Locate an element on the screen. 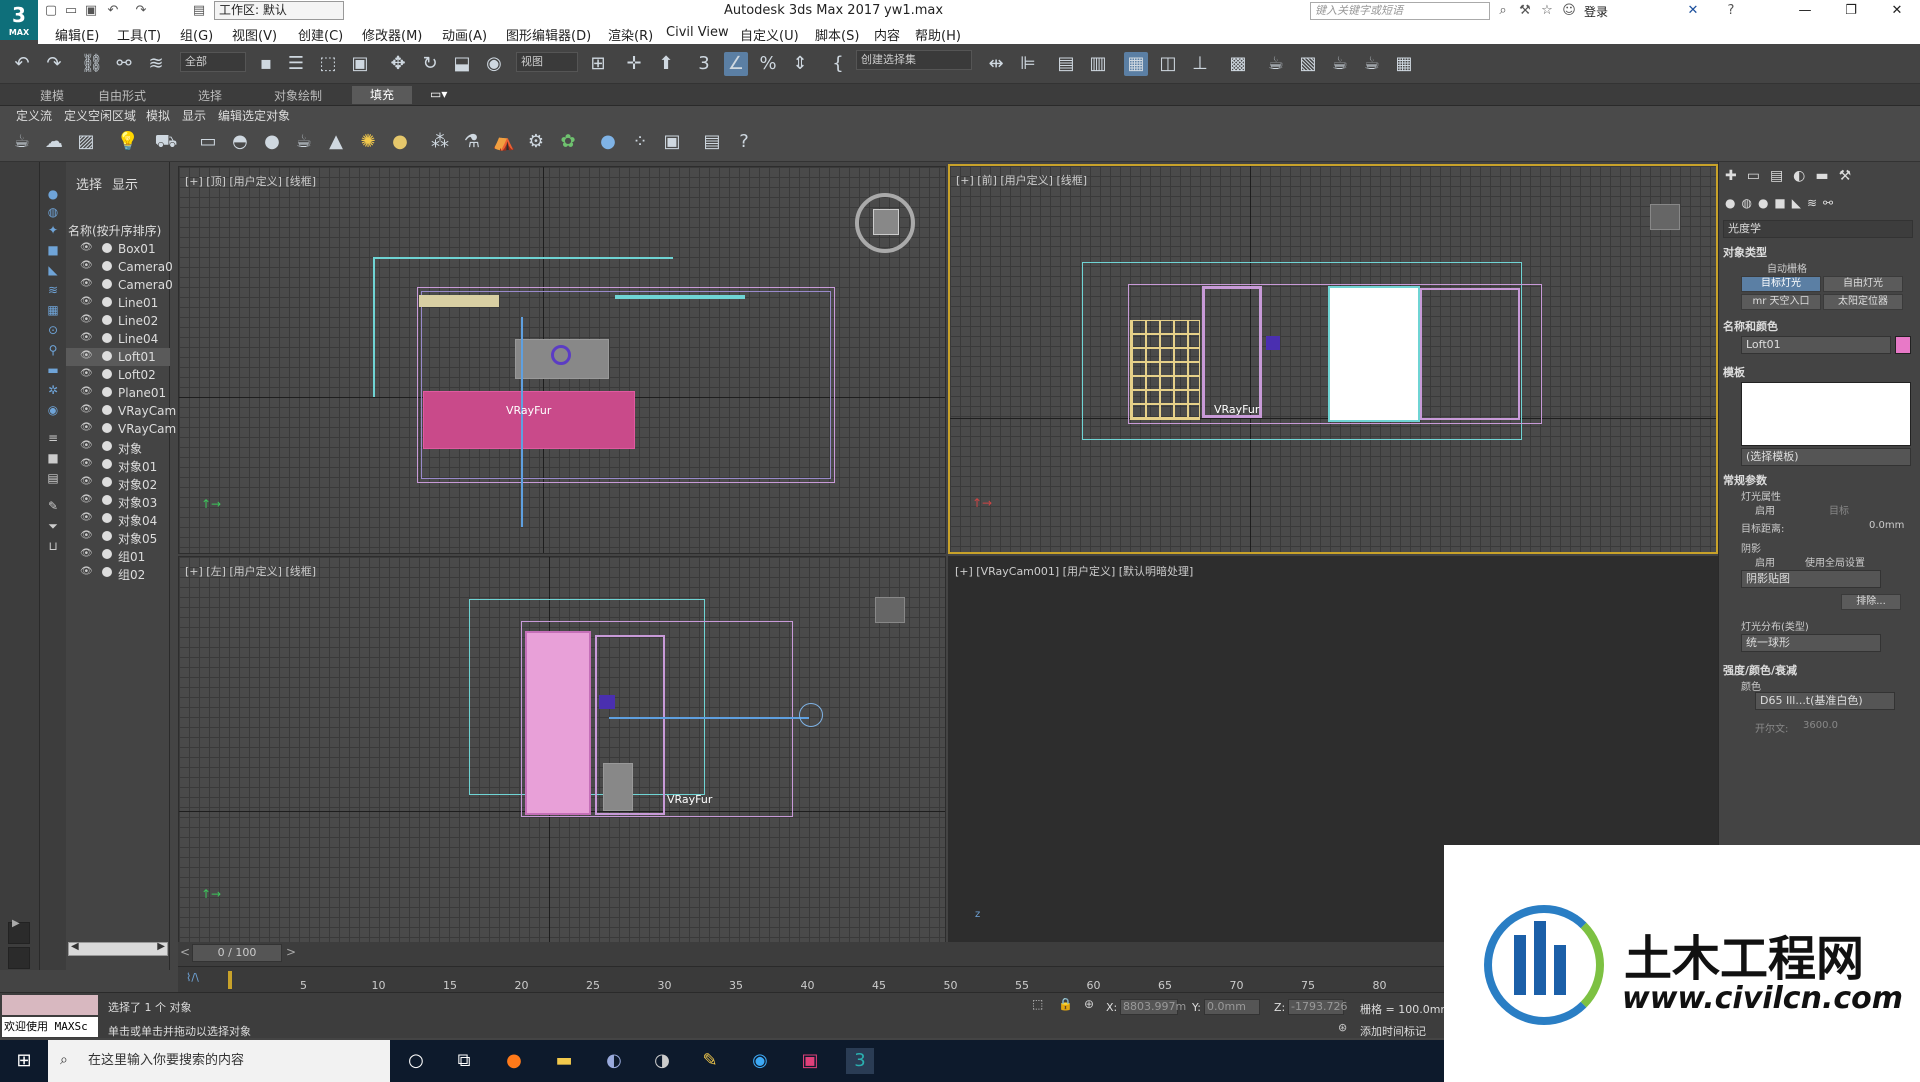 This screenshot has width=1920, height=1082. bind-space-warp-icon: ≋ is located at coordinates (156, 64).